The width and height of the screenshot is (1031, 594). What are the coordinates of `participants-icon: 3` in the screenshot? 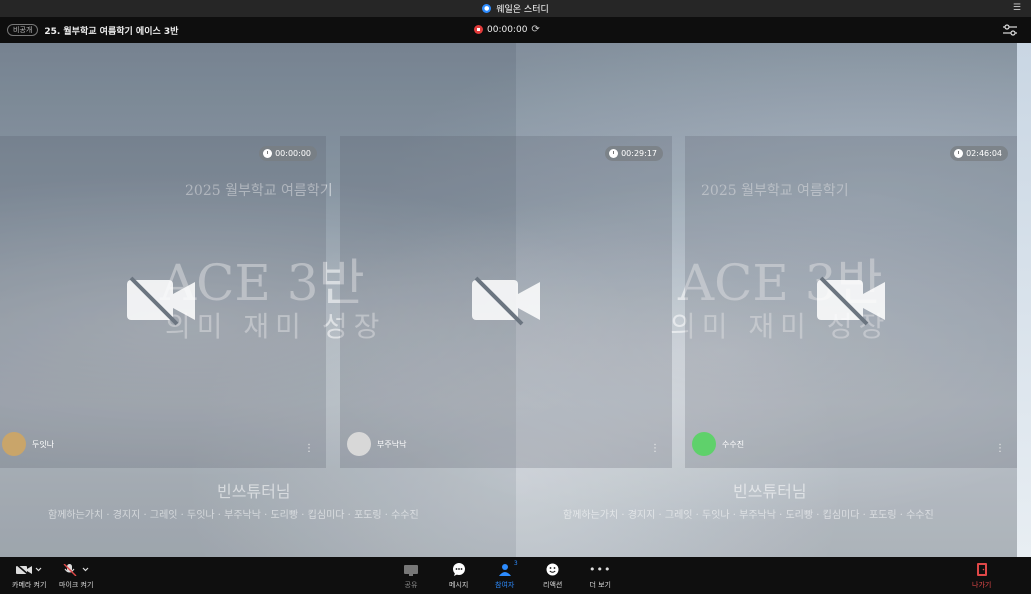 It's located at (508, 569).